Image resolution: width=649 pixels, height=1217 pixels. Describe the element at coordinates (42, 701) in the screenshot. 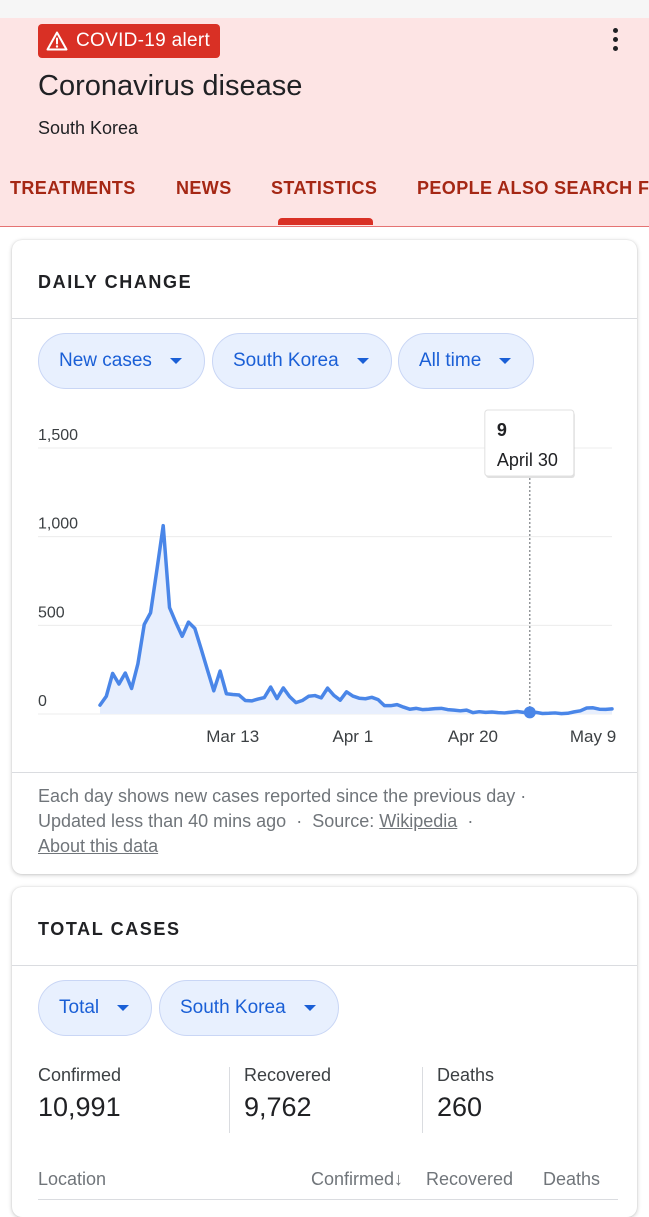

I see `y-tick-label: 0` at that location.